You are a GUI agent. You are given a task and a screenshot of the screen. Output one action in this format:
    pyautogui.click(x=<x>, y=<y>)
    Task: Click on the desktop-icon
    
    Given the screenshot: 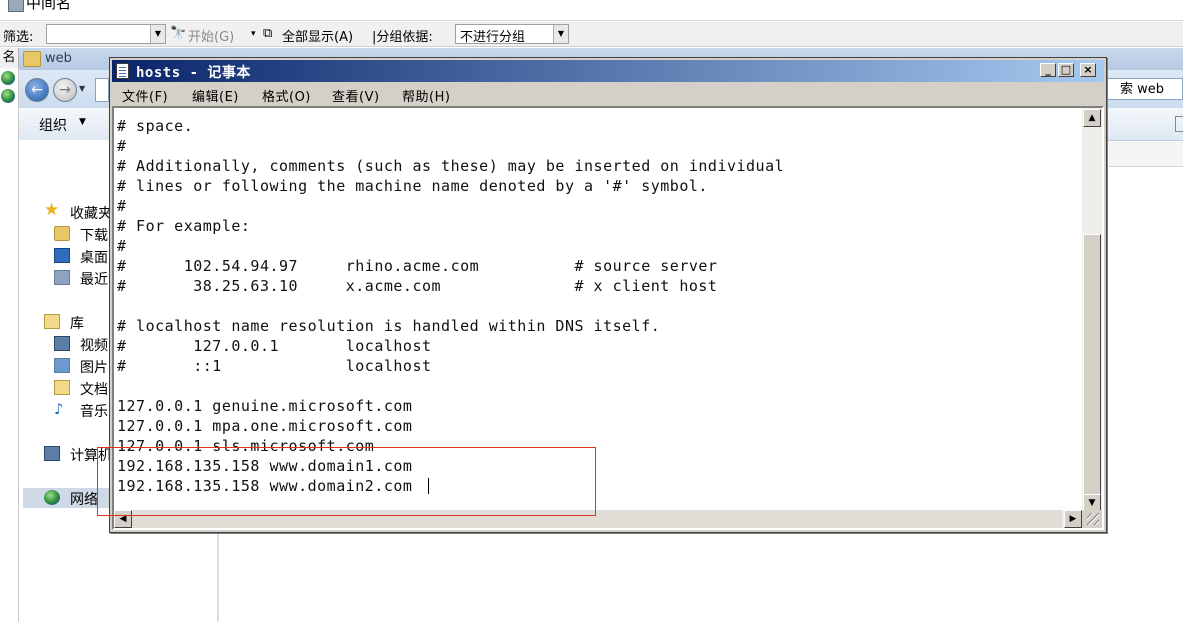 What is the action you would take?
    pyautogui.click(x=62, y=255)
    